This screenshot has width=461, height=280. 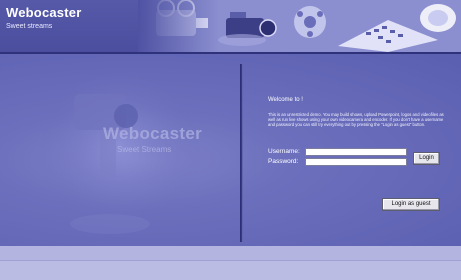 I want to click on login-as-guest-button: Login as guest, so click(x=411, y=204).